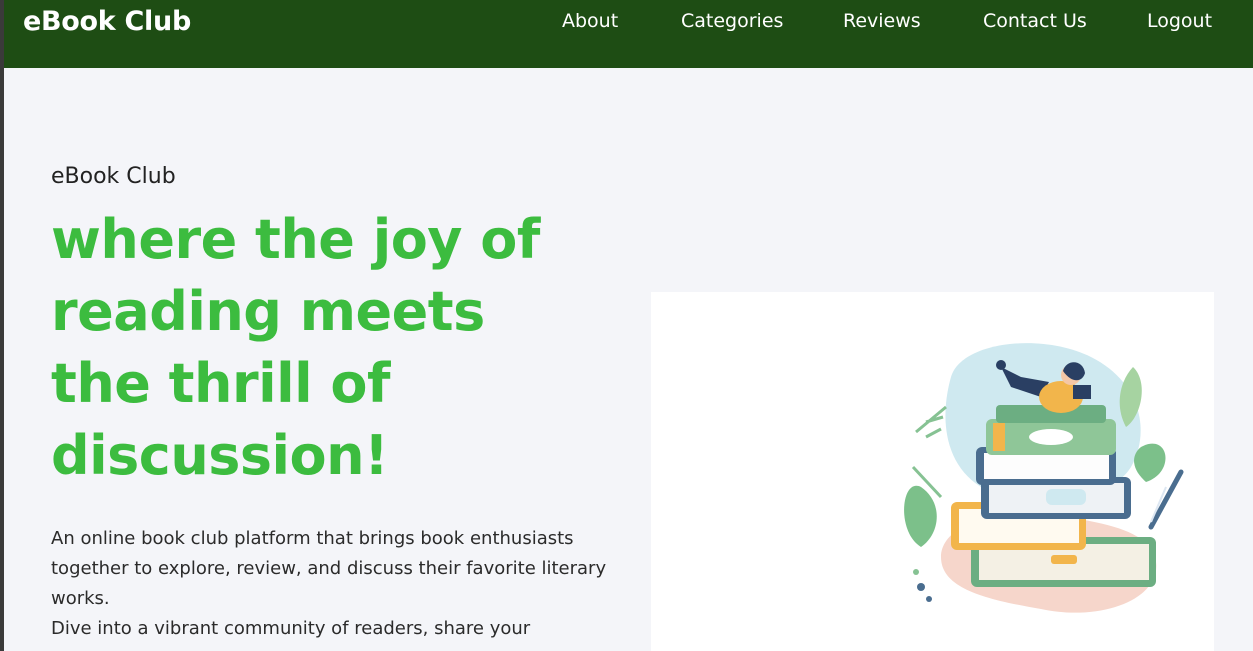  What do you see at coordinates (590, 21) in the screenshot?
I see `nav-about: About` at bounding box center [590, 21].